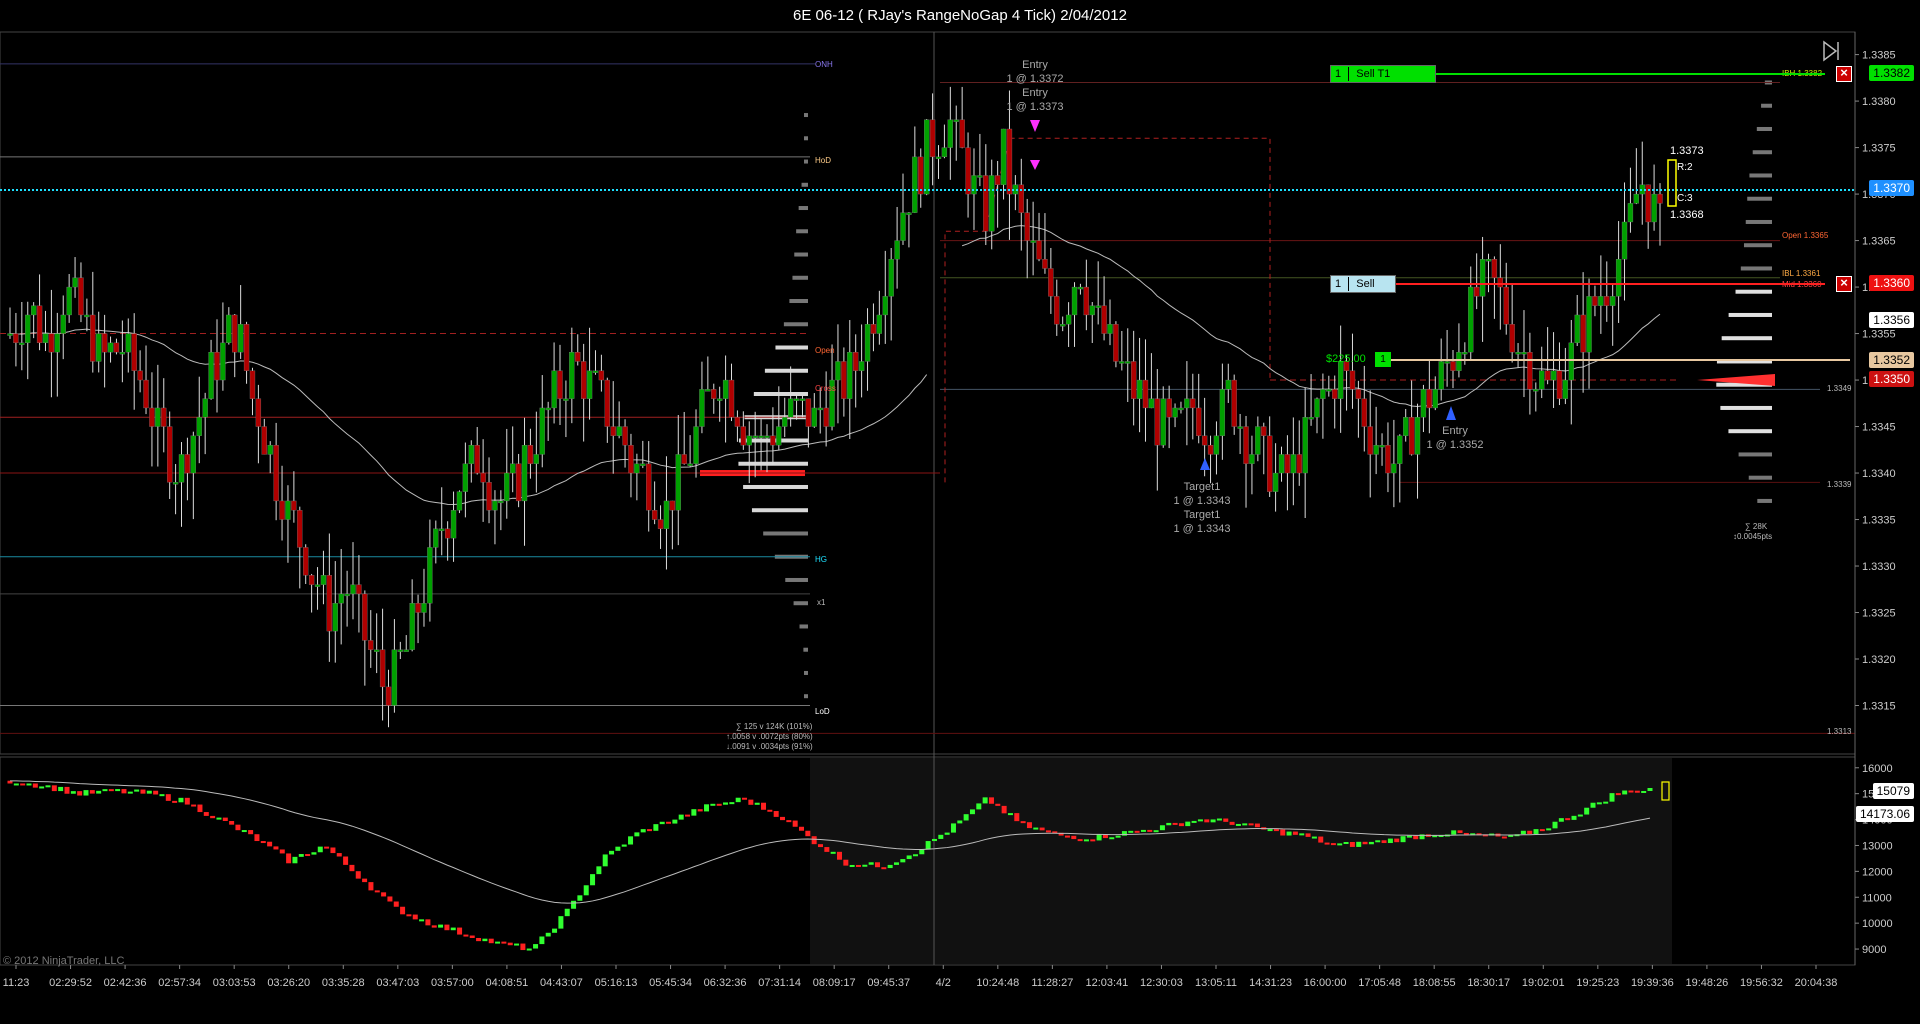 The height and width of the screenshot is (1024, 1920). Describe the element at coordinates (1363, 290) in the screenshot. I see `sell-s1-order: 1 Sell S1` at that location.